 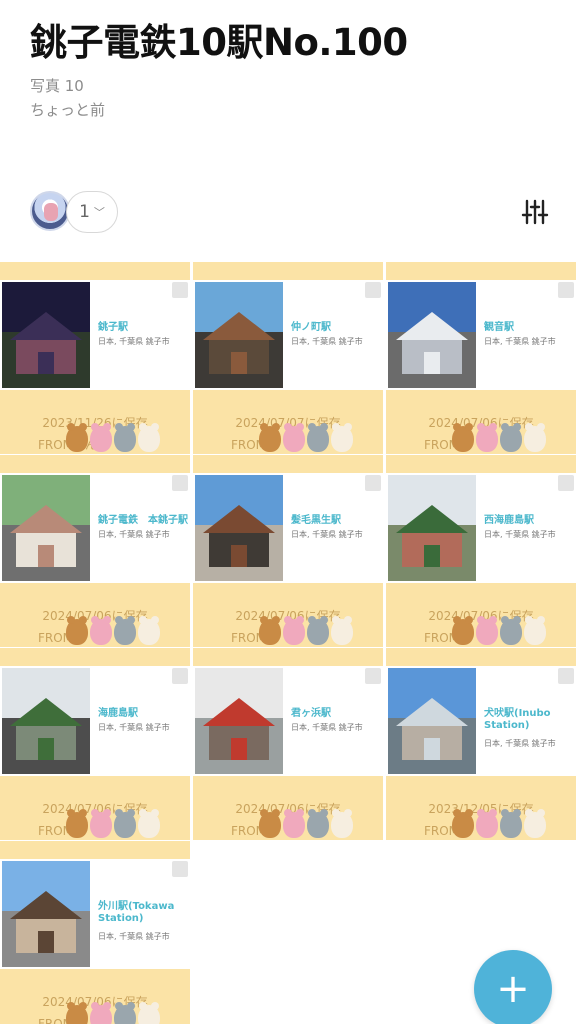 What do you see at coordinates (481, 551) in the screenshot?
I see `photo-card: 西海鹿島駅 日本, 千葉県 銚子市 2024/07/06に保存 FROM：` at bounding box center [481, 551].